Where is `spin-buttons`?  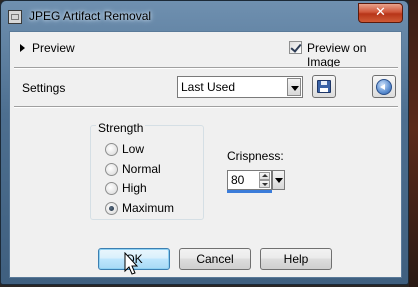
spin-buttons is located at coordinates (264, 180).